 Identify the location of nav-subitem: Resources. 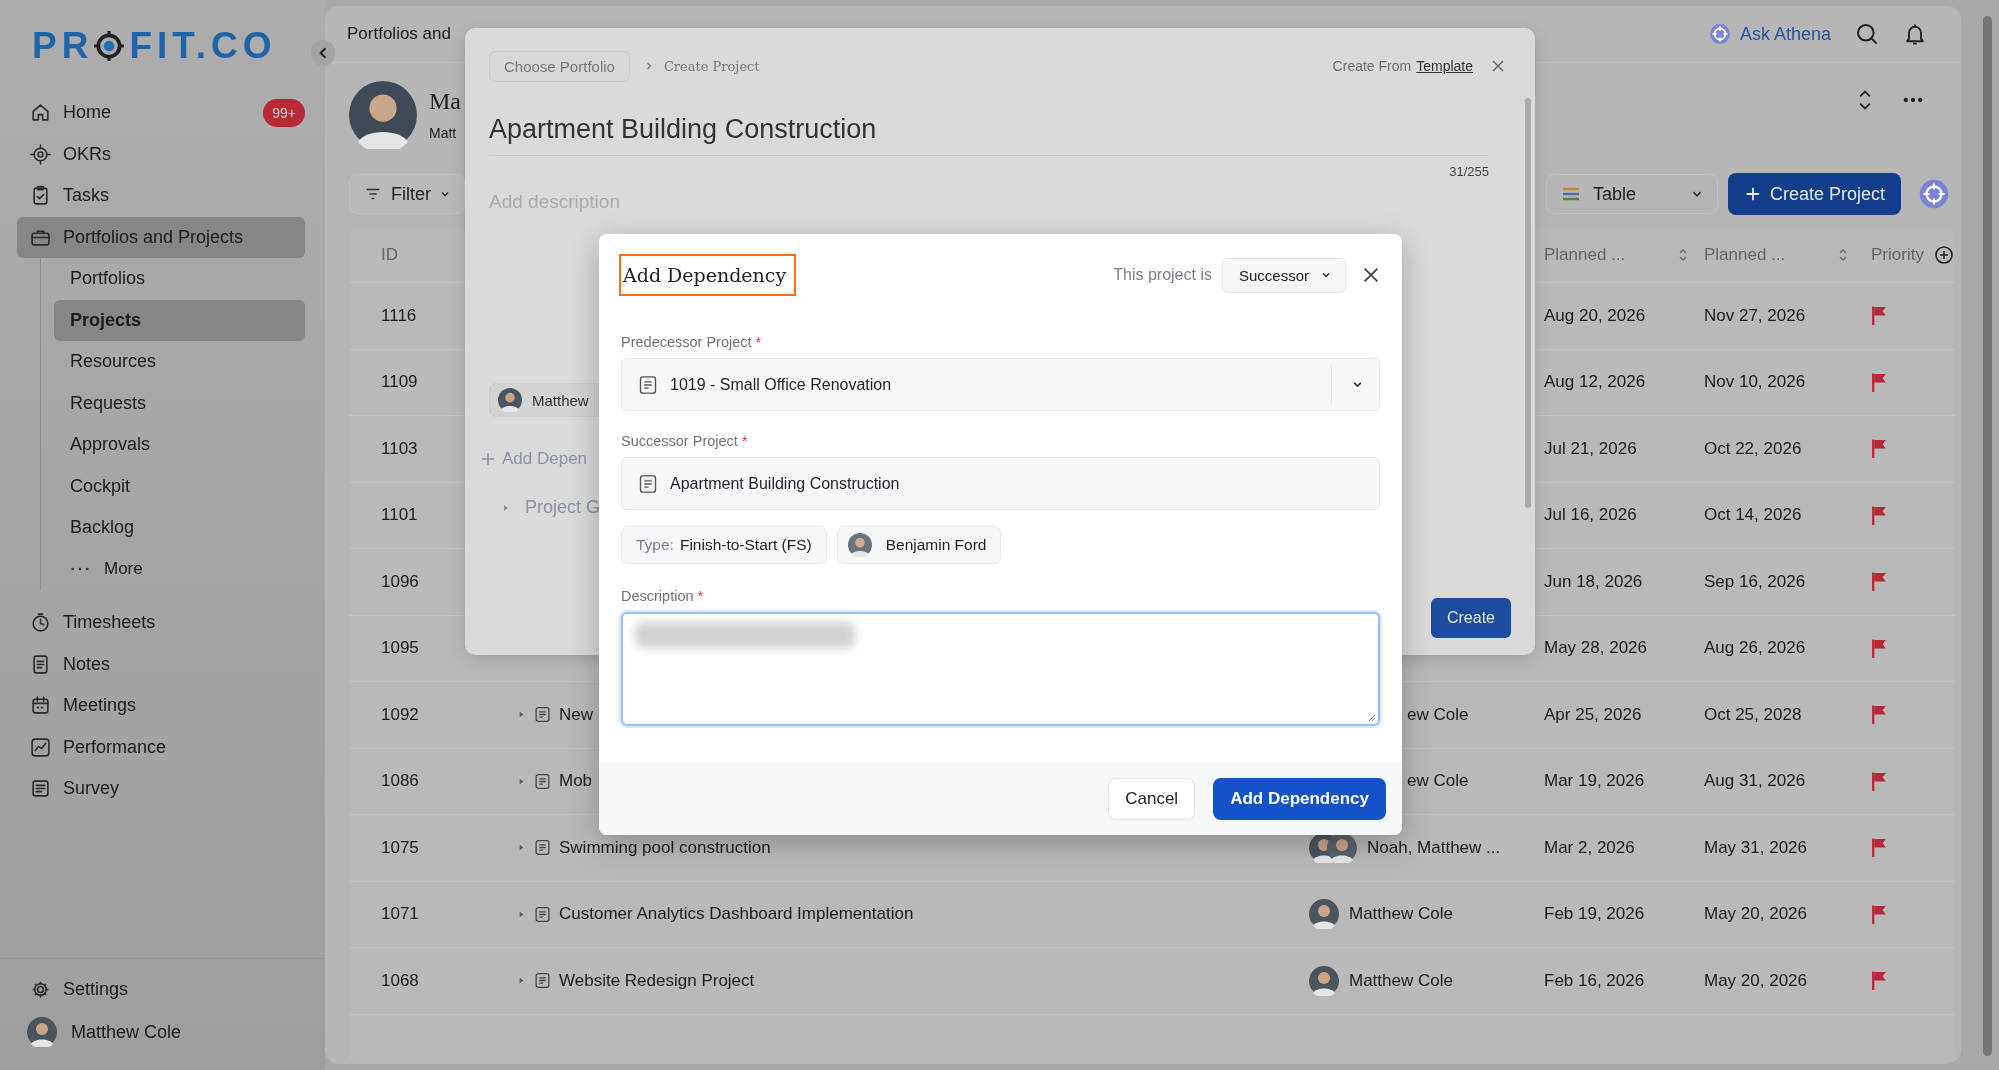
(179, 362).